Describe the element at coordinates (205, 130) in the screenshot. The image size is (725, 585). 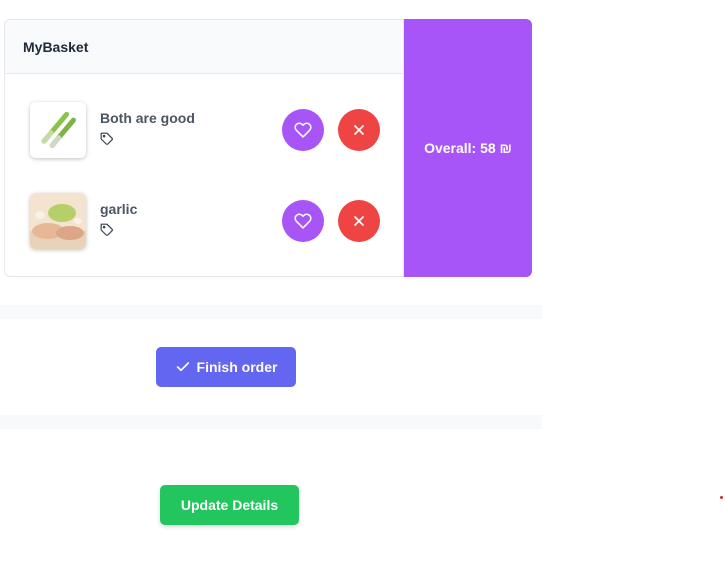
I see `basket-item: Both are good` at that location.